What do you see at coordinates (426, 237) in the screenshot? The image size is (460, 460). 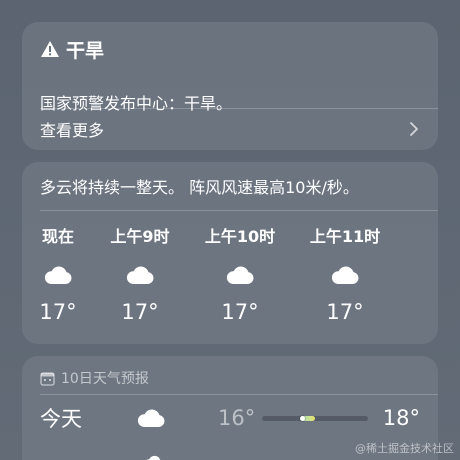 I see `hour-time: 下午` at bounding box center [426, 237].